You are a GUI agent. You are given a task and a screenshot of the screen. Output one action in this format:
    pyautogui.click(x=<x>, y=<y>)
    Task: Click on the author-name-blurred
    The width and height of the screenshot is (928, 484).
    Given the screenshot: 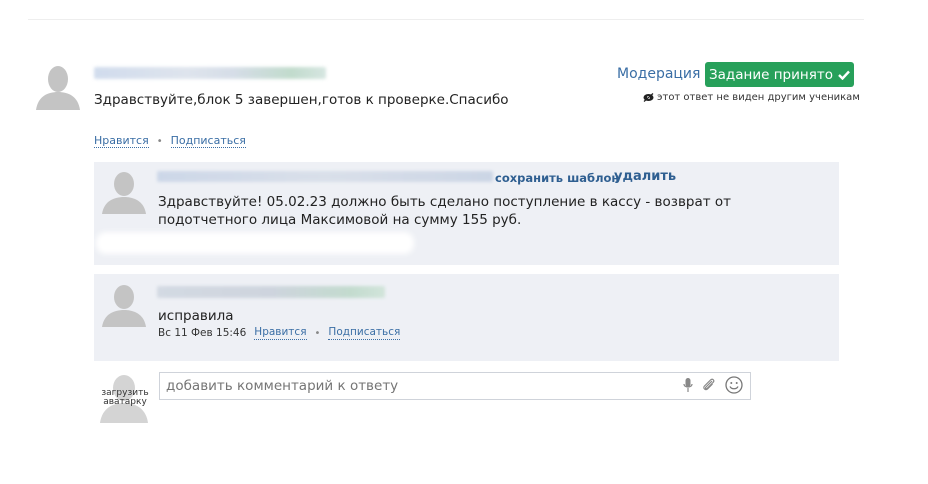 What is the action you would take?
    pyautogui.click(x=210, y=73)
    